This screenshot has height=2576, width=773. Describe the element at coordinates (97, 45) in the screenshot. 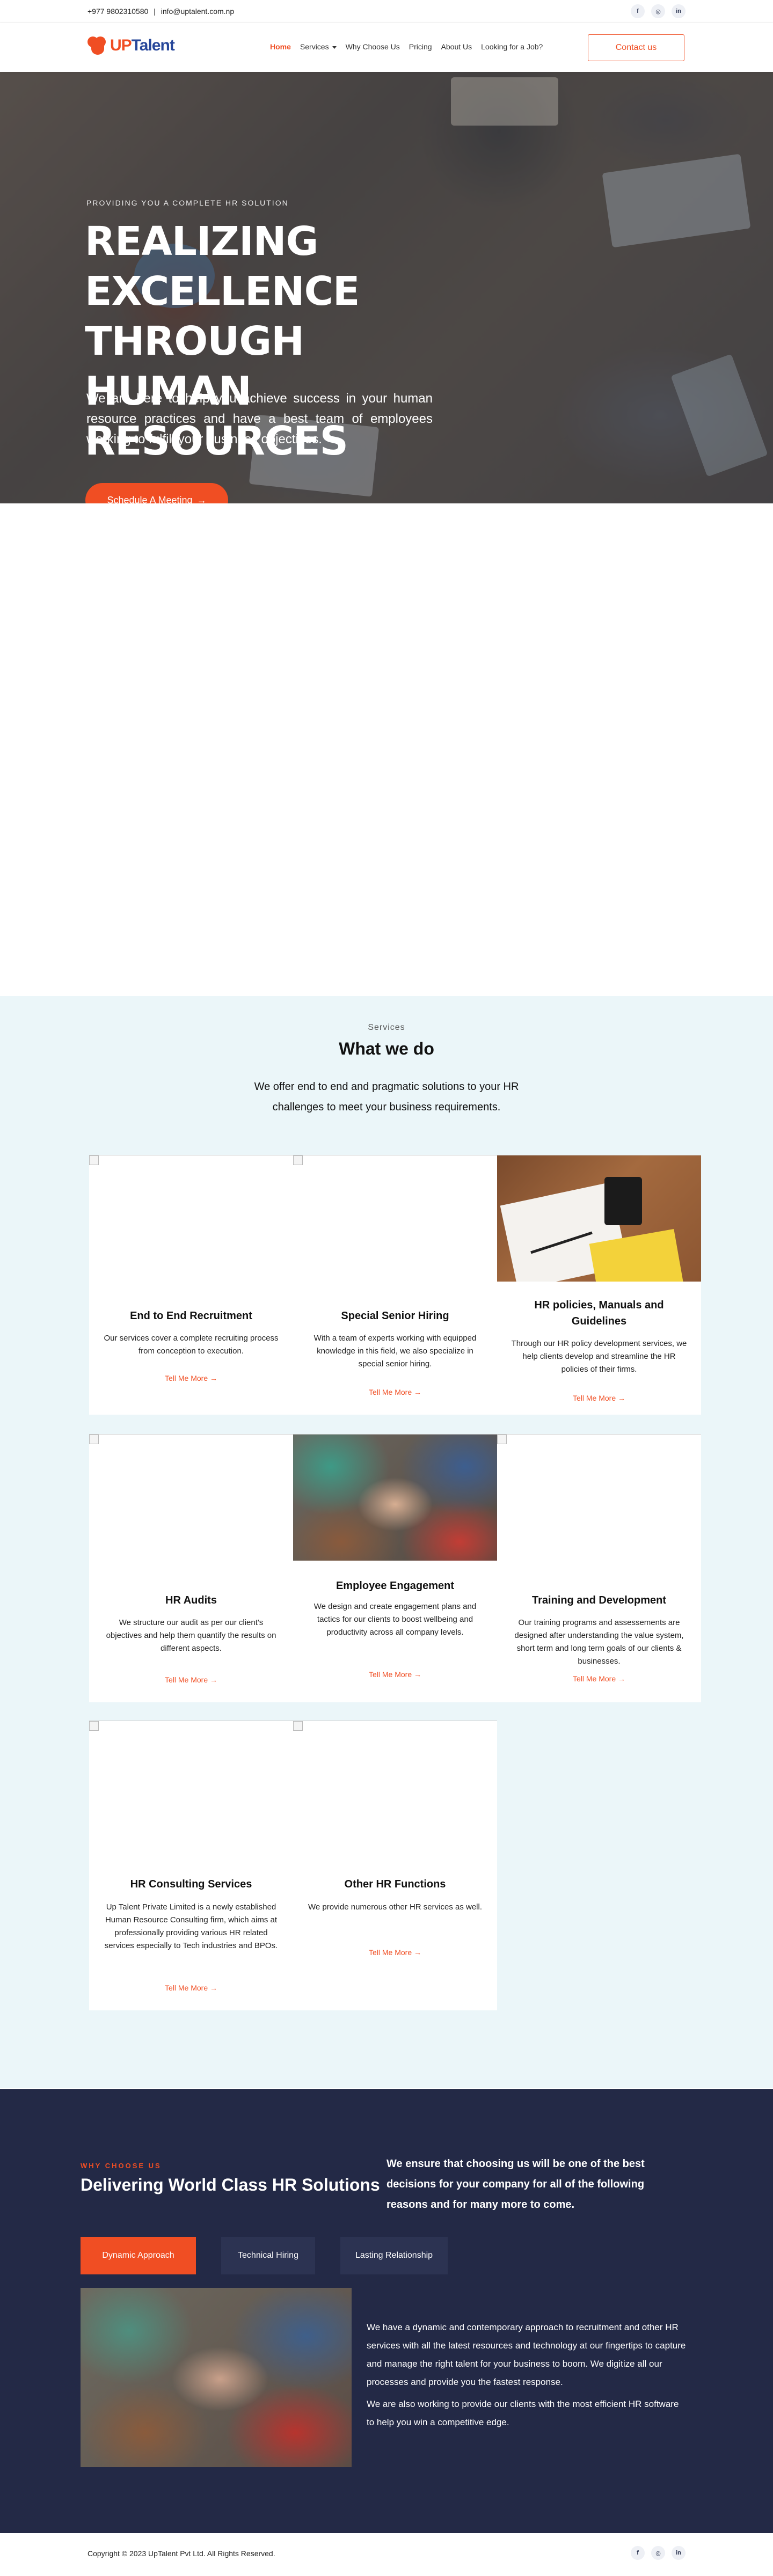

I see `logo-mark-icon` at that location.